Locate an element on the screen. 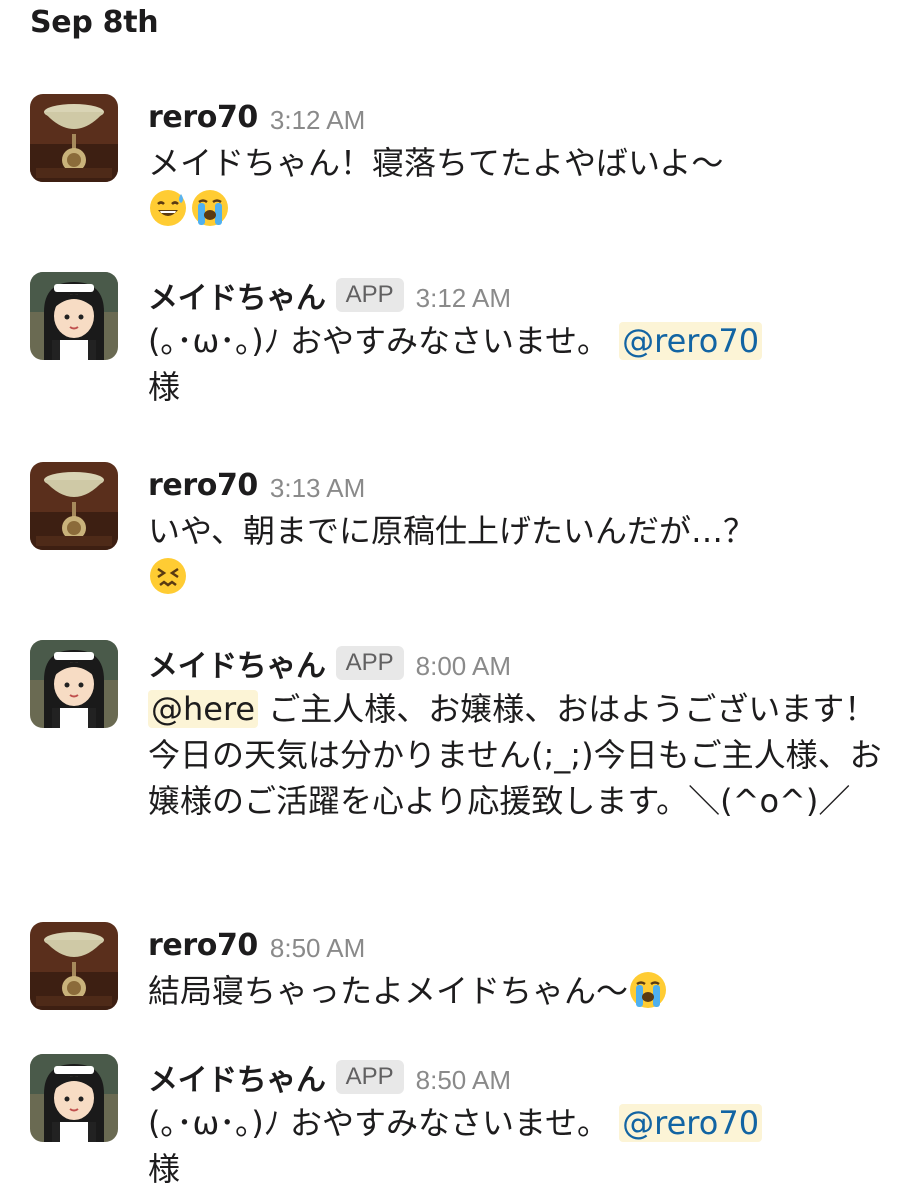 The image size is (920, 1200). message-text-content: メイドちゃん！寝落ちてたよやばいよ〜 is located at coordinates (436, 163).